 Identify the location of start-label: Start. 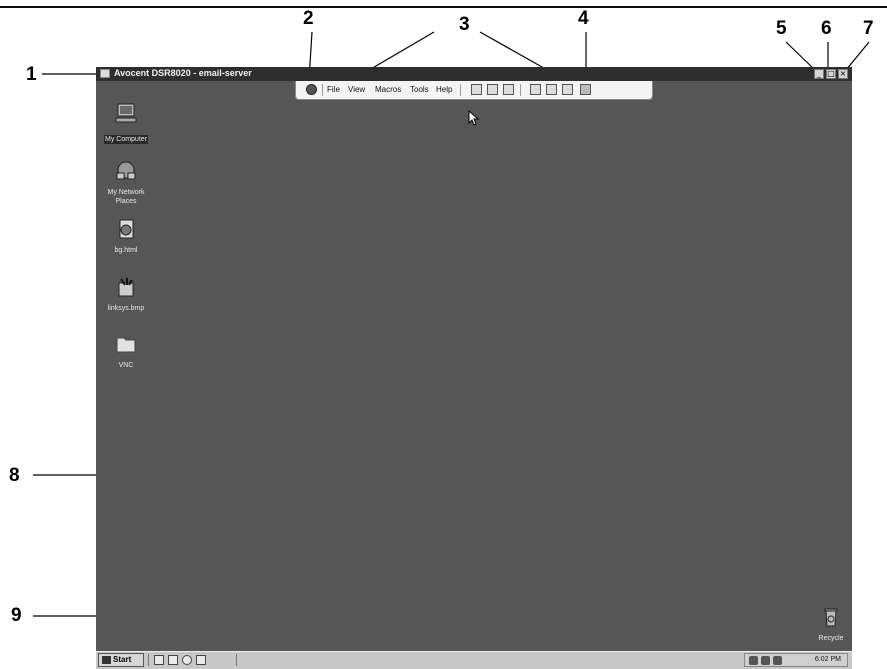
(122, 659).